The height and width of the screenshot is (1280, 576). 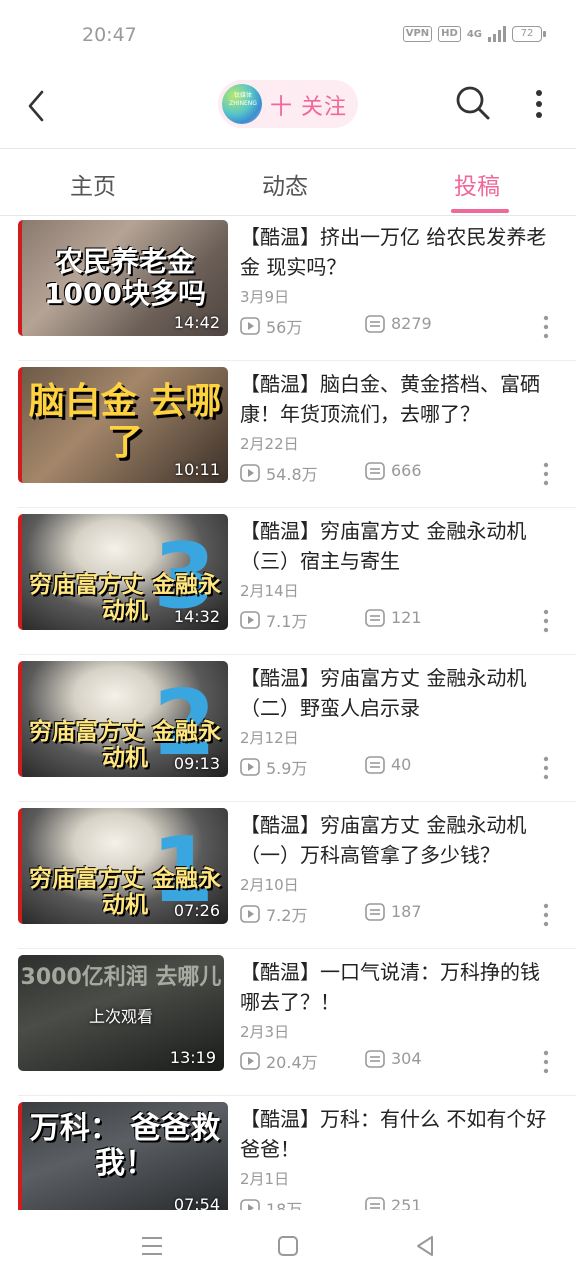 What do you see at coordinates (196, 469) in the screenshot?
I see `video-duration: 10:11` at bounding box center [196, 469].